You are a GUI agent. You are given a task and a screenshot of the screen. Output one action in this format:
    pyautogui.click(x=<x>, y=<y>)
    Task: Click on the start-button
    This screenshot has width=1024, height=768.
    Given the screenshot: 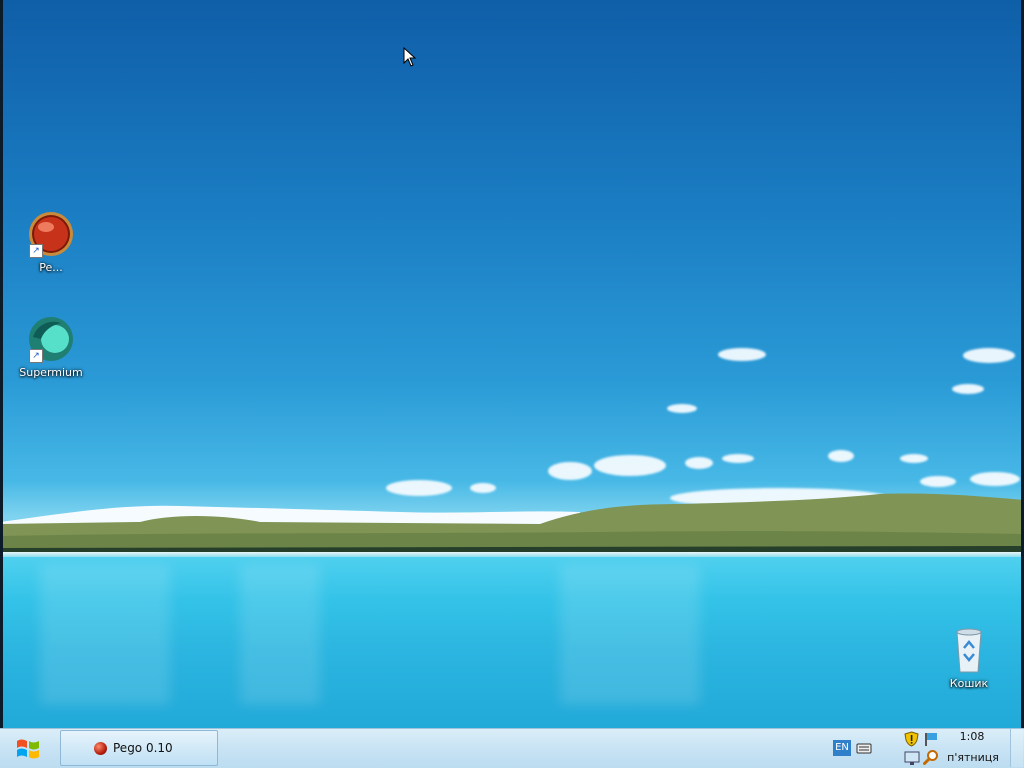 What is the action you would take?
    pyautogui.click(x=28, y=748)
    